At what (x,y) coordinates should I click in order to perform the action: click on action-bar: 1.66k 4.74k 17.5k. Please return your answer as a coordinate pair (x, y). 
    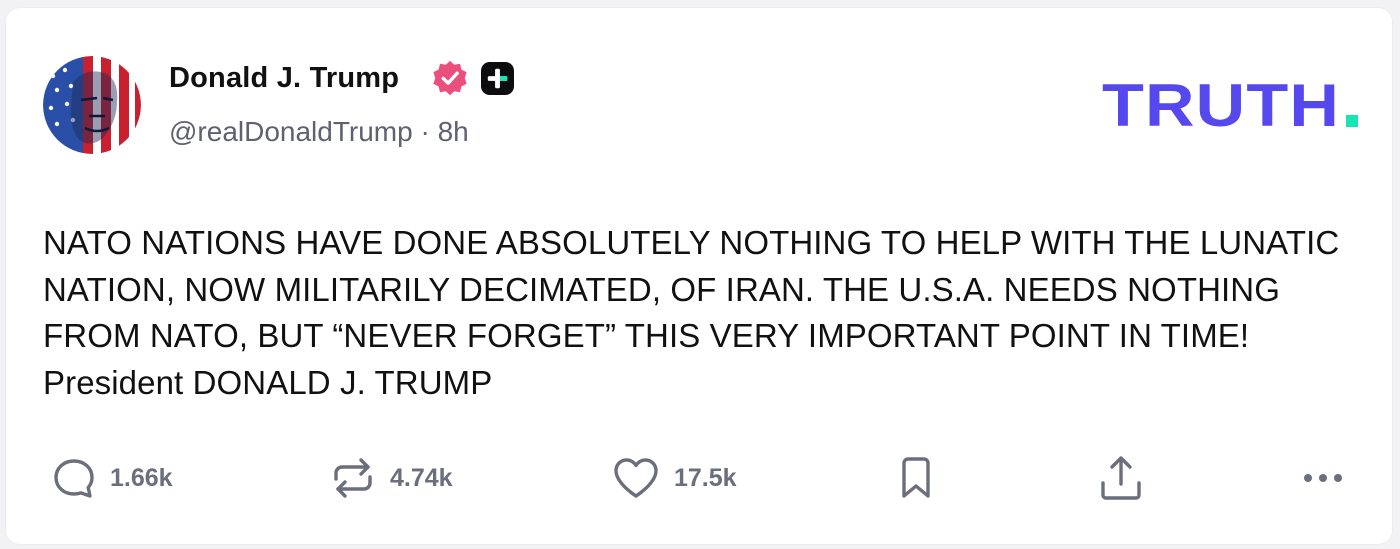
    Looking at the image, I should click on (699, 478).